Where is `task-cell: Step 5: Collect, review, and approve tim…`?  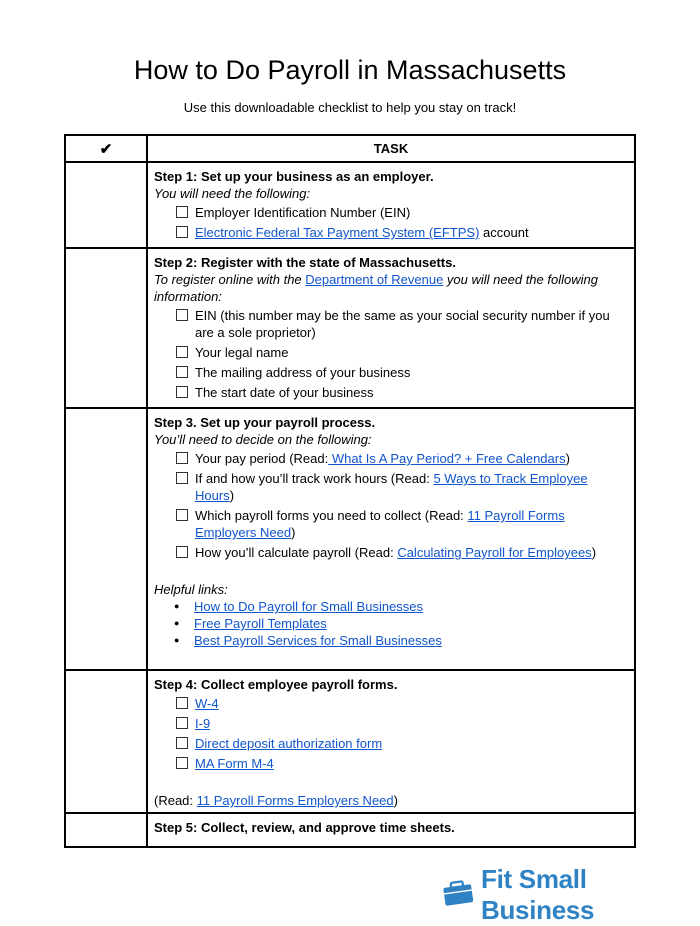
task-cell: Step 5: Collect, review, and approve tim… is located at coordinates (391, 830).